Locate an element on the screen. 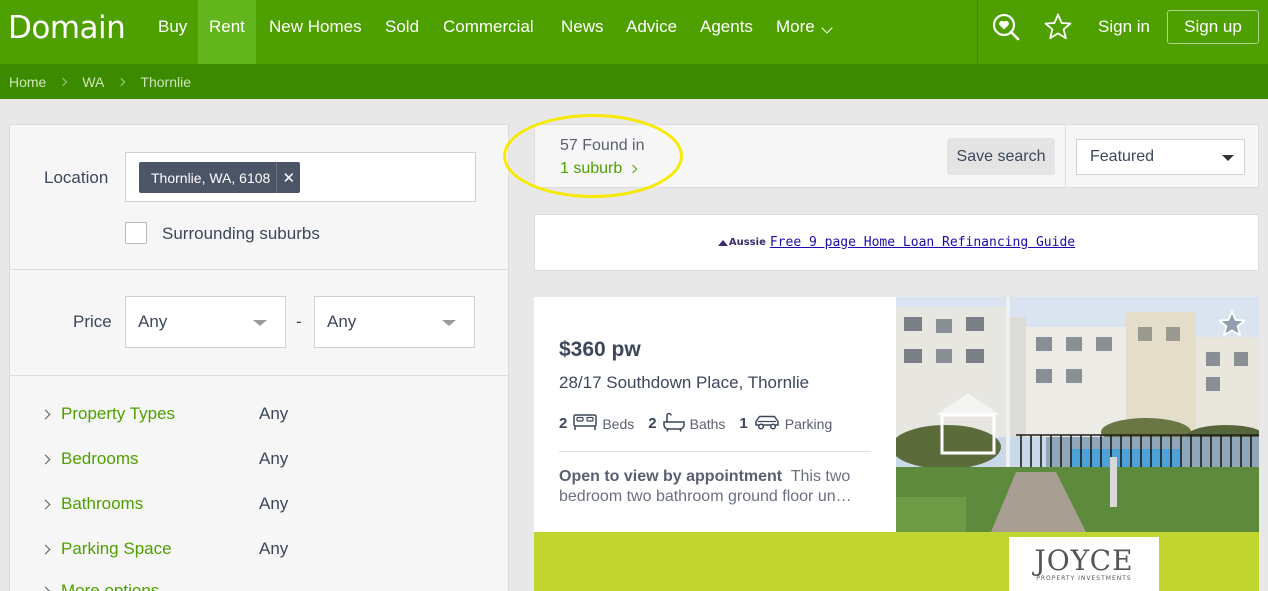  filter-parking-space-label: Parking Space is located at coordinates (116, 548).